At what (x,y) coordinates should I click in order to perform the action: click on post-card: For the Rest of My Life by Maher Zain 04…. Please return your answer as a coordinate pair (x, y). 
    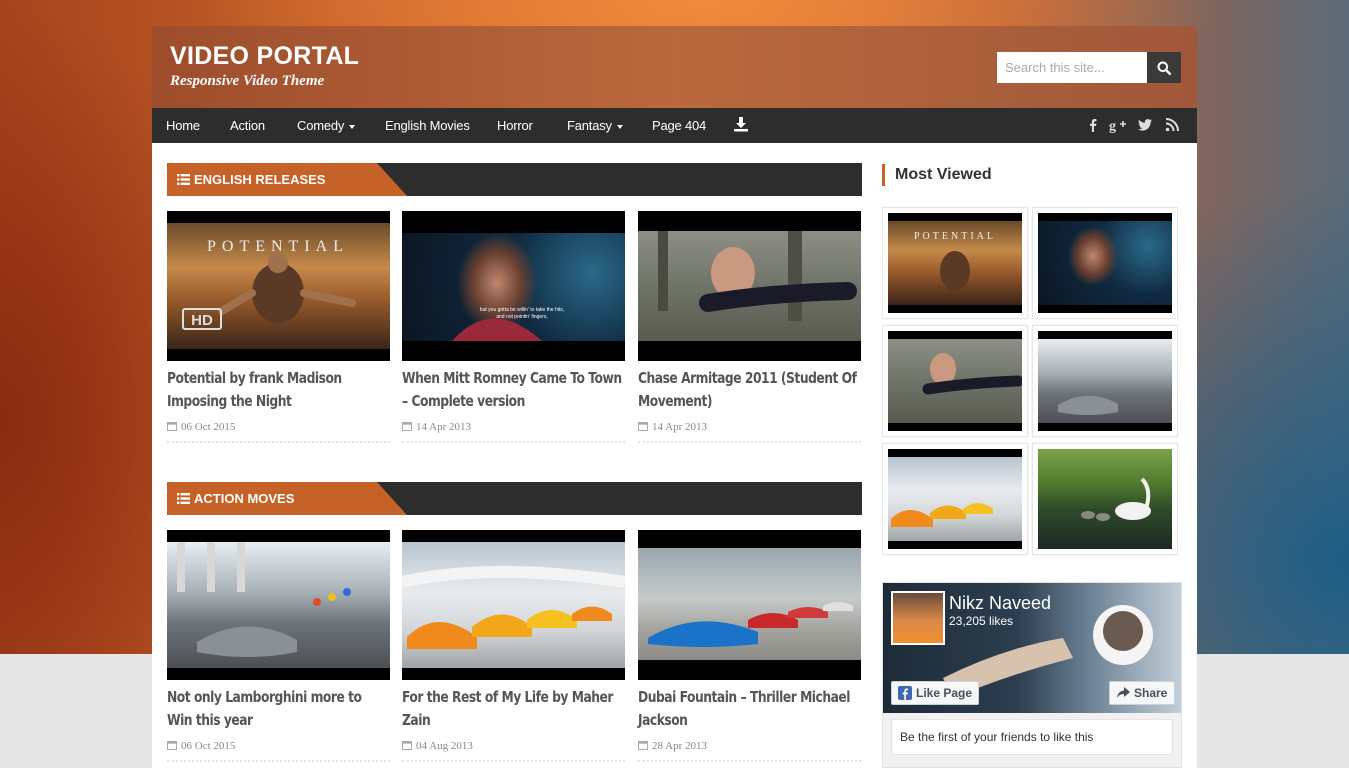
    Looking at the image, I should click on (513, 646).